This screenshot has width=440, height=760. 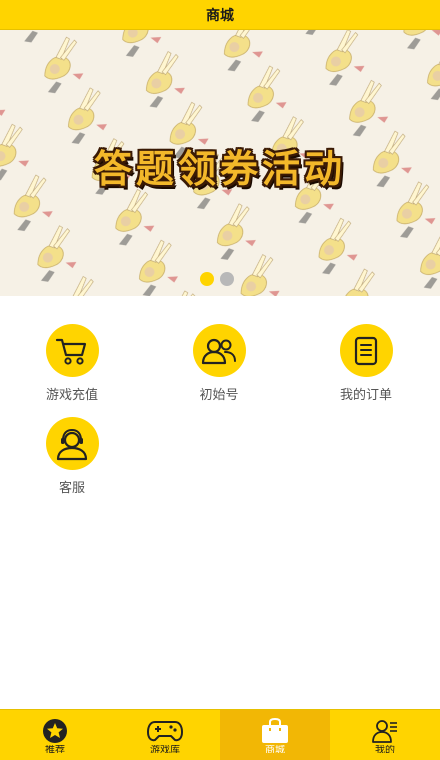 I want to click on tab-game-library: 游戏库, so click(x=165, y=735).